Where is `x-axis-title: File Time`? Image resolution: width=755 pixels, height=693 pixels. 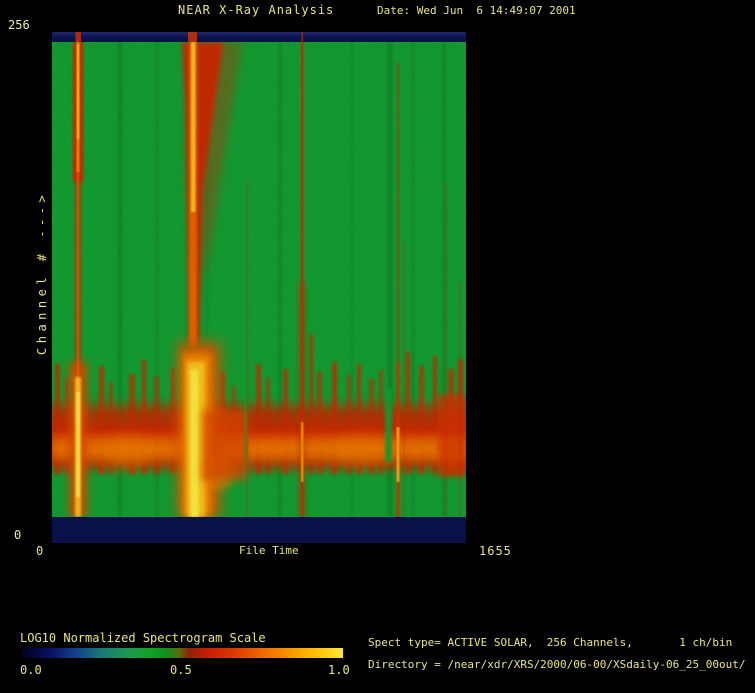 x-axis-title: File Time is located at coordinates (269, 550).